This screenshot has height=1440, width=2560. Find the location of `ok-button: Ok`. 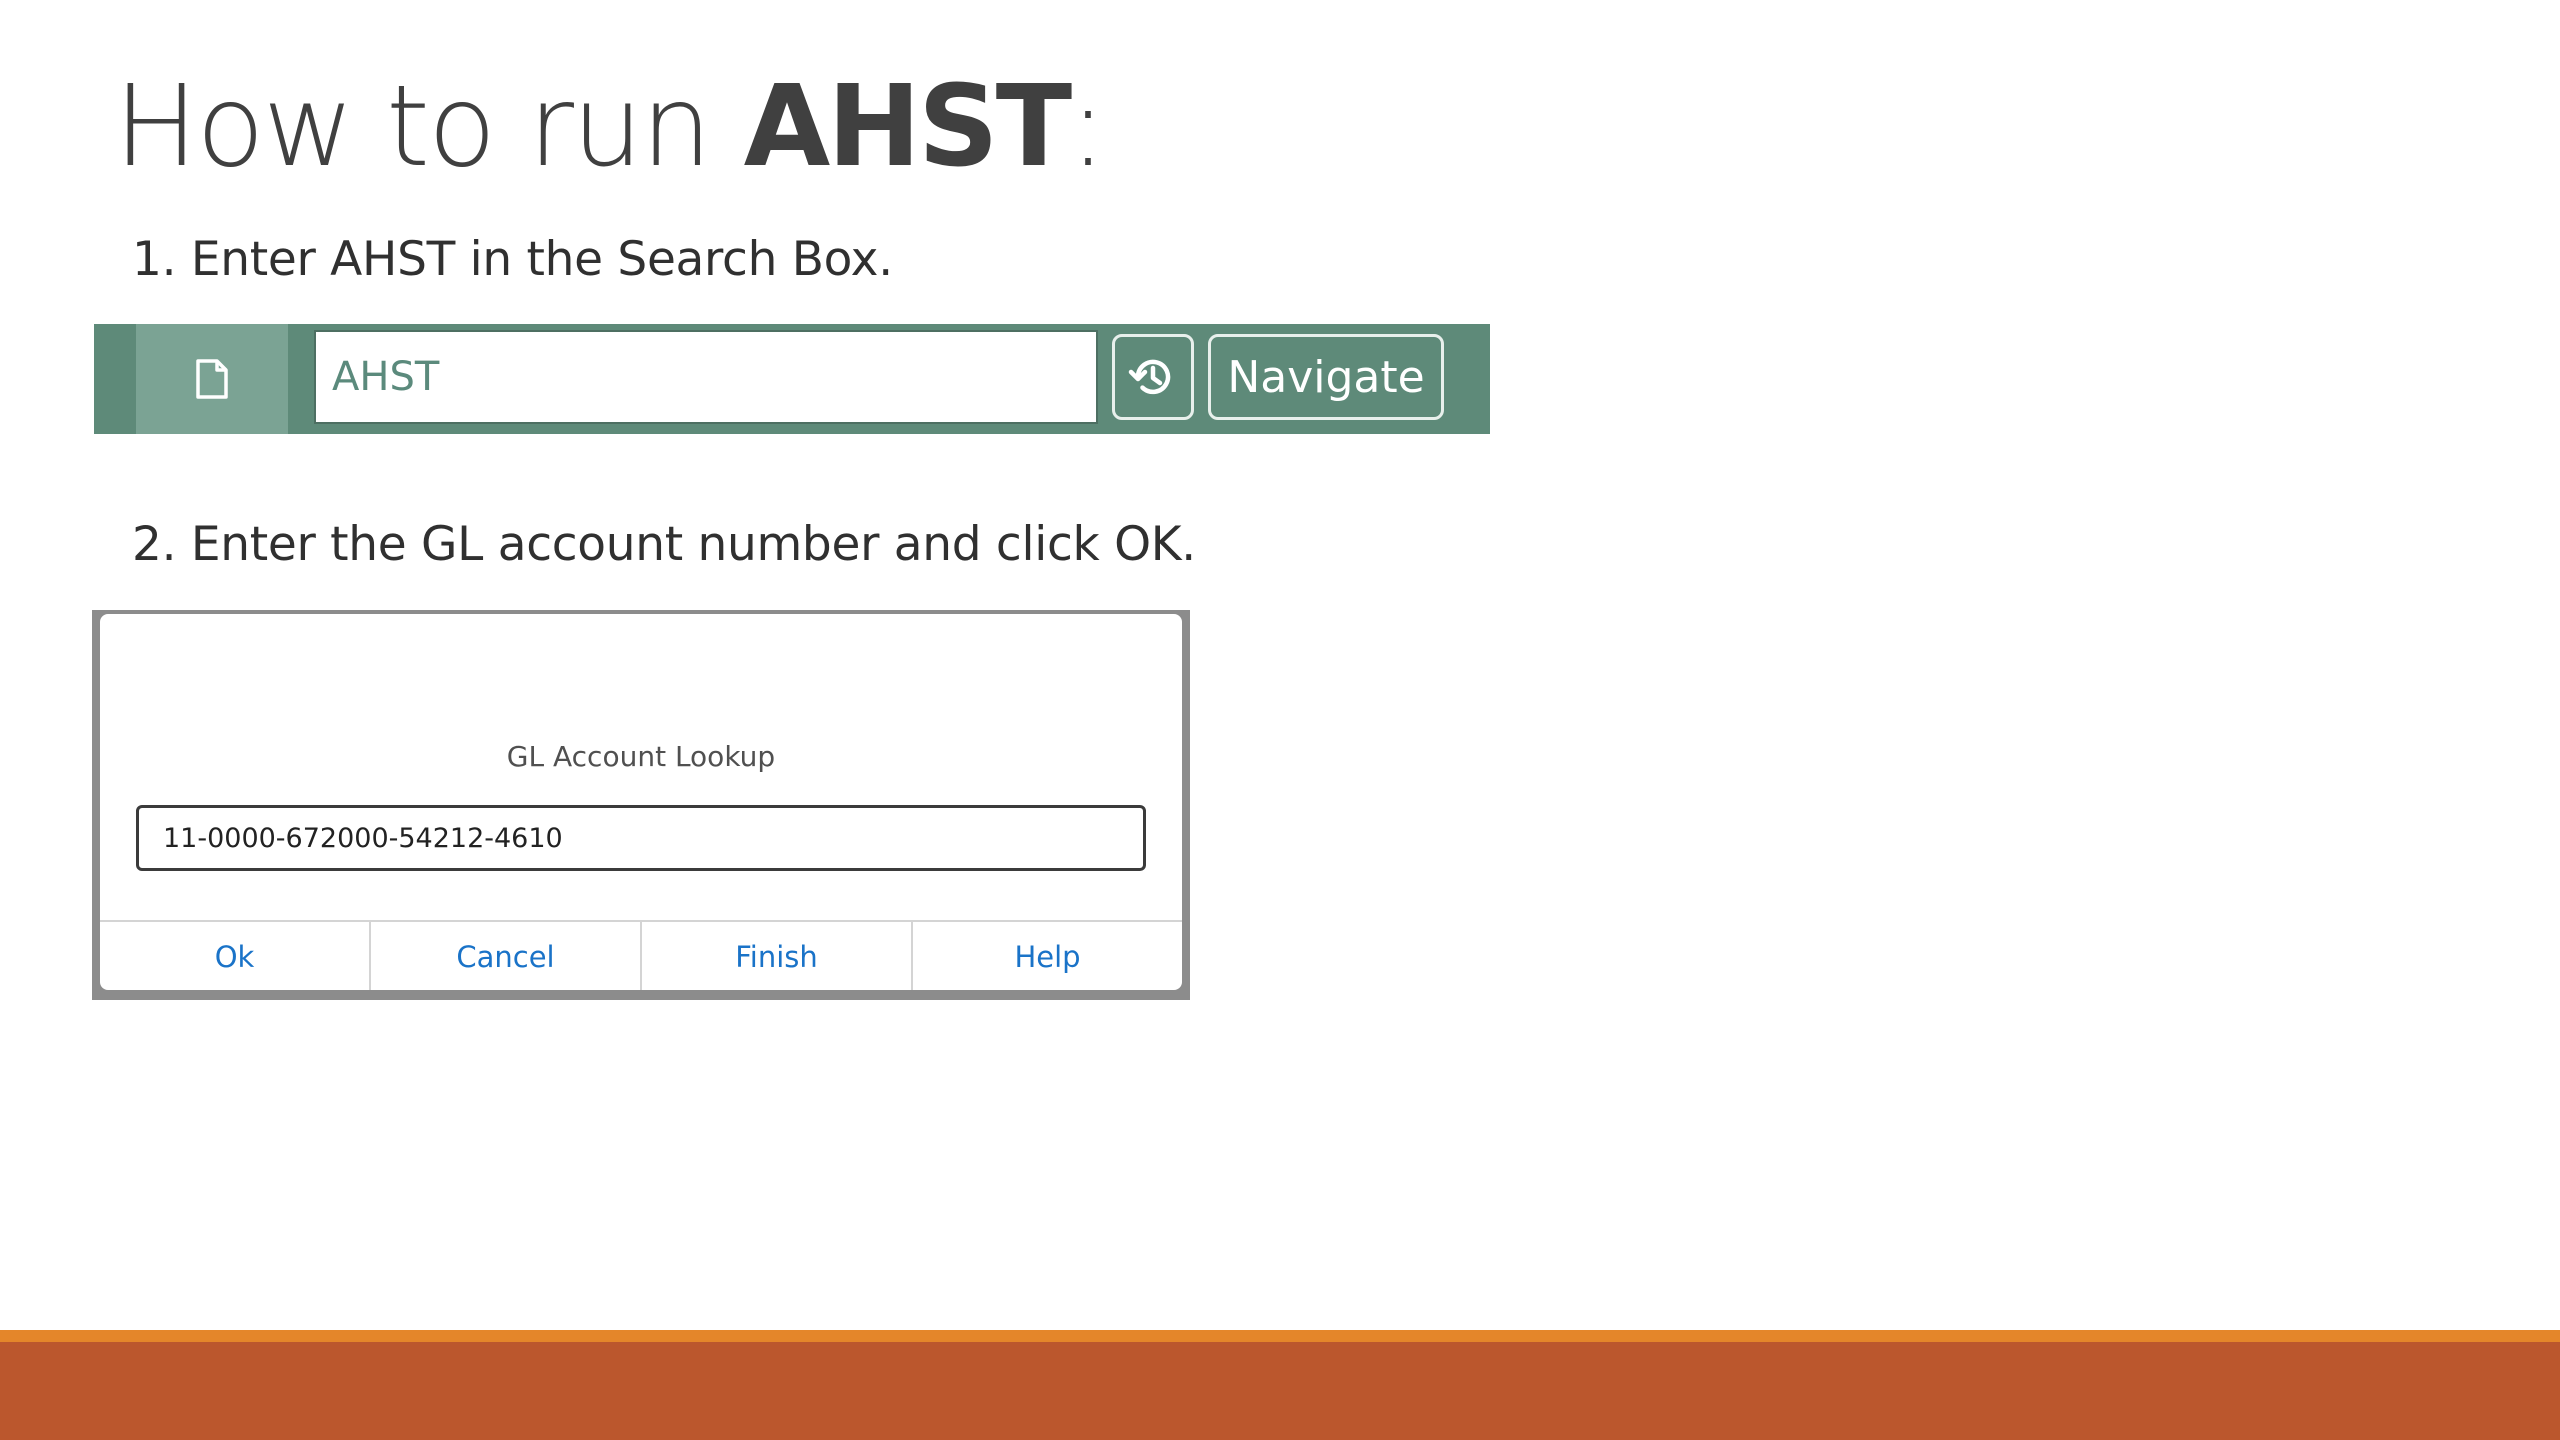

ok-button: Ok is located at coordinates (235, 956).